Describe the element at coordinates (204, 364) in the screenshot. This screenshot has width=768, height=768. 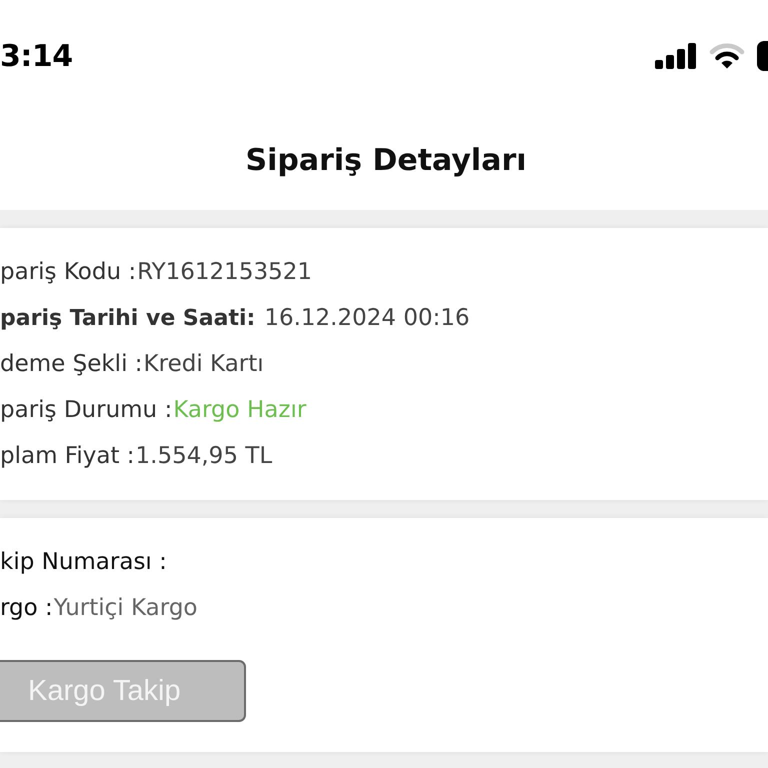
I see `field-value: Kredi Kartı` at that location.